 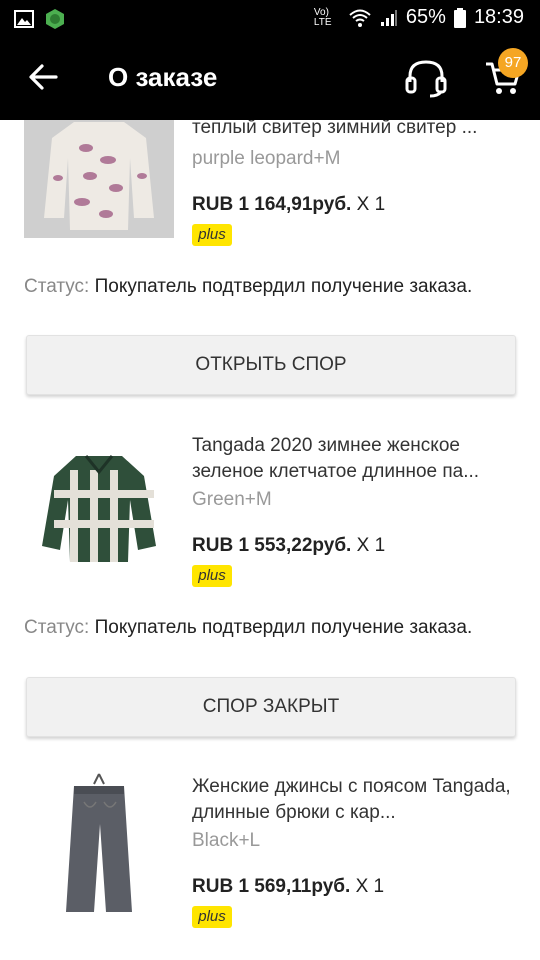 I want to click on product-price-line: RUB 1 164,91руб. X 1, so click(x=288, y=205).